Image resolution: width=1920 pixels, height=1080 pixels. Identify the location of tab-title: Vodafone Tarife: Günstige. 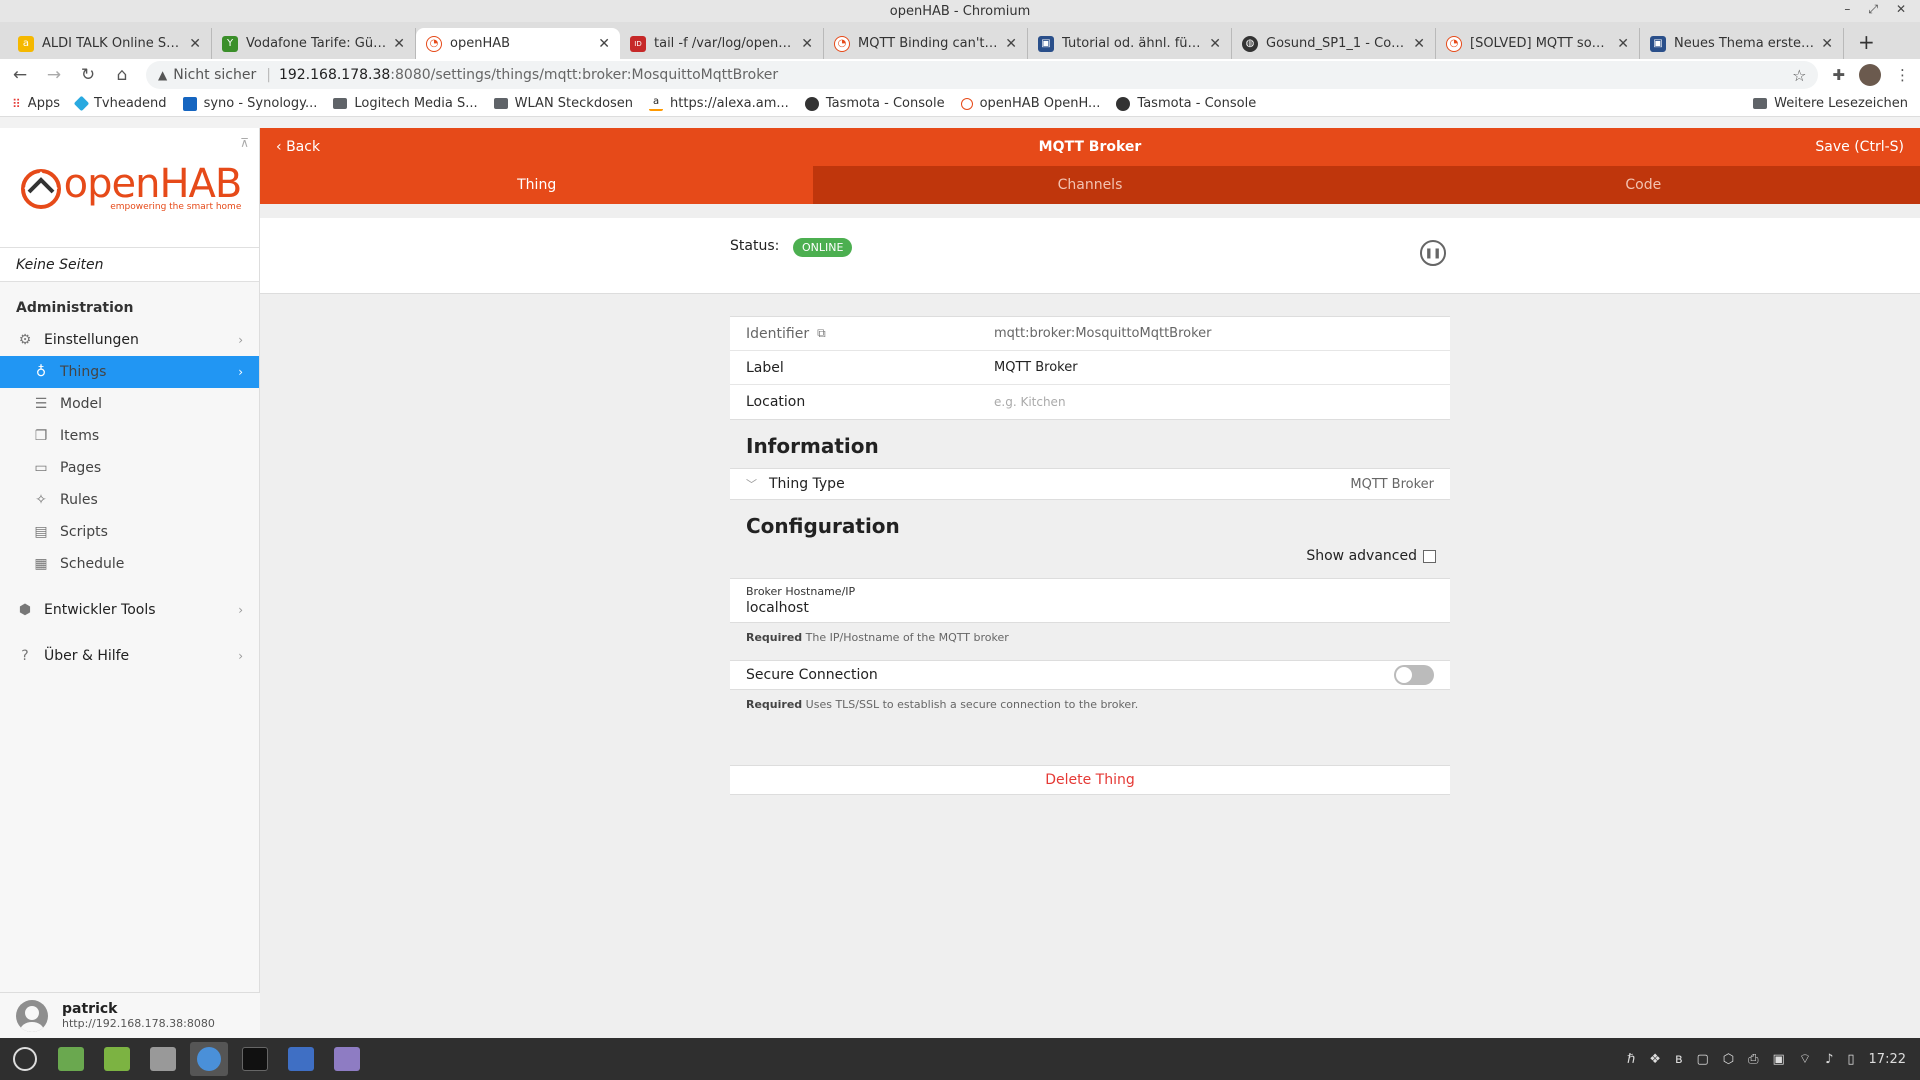
(317, 43).